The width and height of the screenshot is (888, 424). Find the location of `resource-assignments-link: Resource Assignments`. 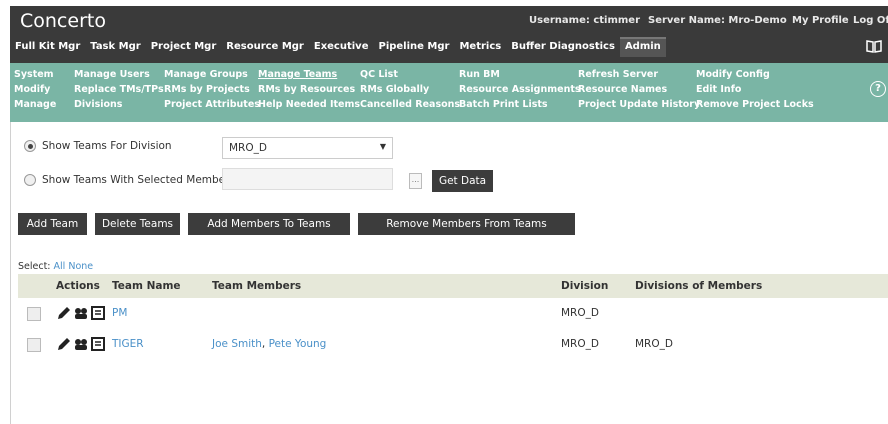

resource-assignments-link: Resource Assignments is located at coordinates (520, 89).